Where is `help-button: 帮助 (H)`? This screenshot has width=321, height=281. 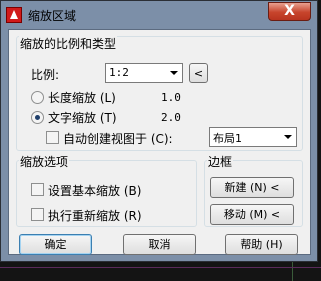 help-button: 帮助 (H) is located at coordinates (261, 244).